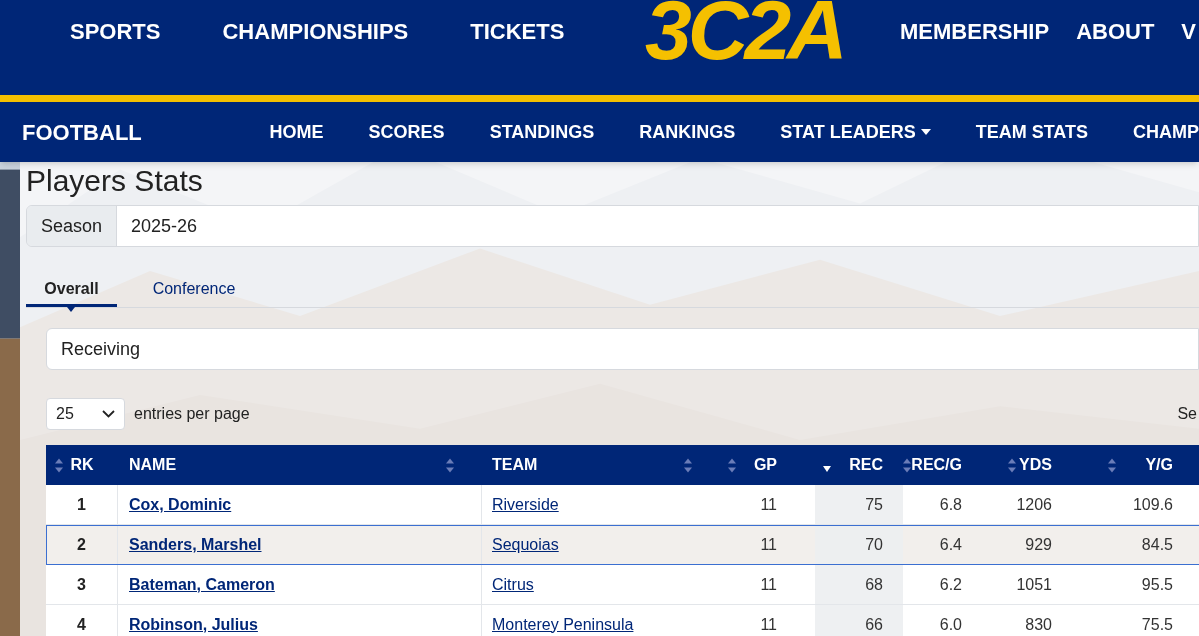  Describe the element at coordinates (1031, 132) in the screenshot. I see `sport-nav-link: TEAM STATS` at that location.